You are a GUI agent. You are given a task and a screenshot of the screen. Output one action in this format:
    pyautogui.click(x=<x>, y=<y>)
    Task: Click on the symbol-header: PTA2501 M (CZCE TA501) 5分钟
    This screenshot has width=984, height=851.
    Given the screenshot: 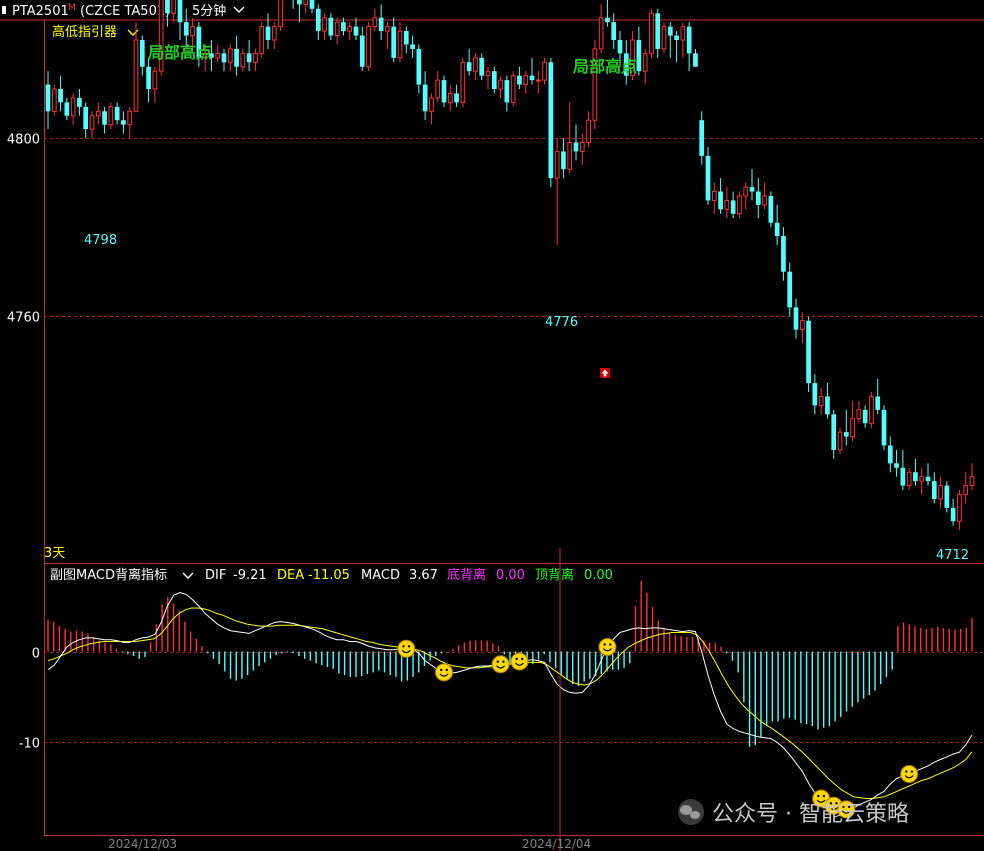 What is the action you would take?
    pyautogui.click(x=123, y=11)
    